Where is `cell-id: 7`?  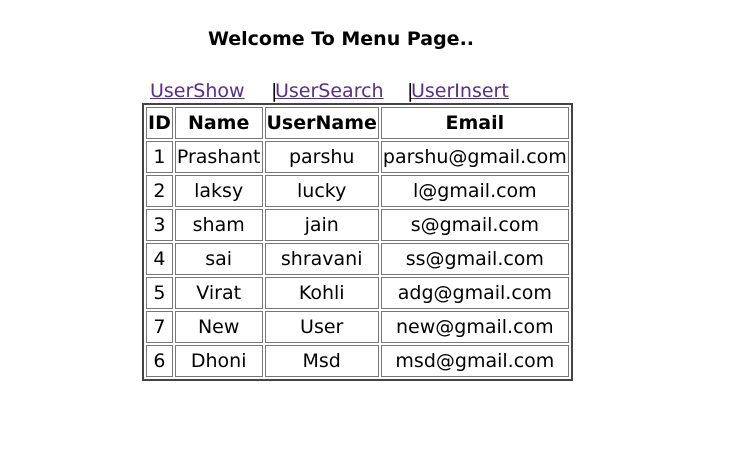
cell-id: 7 is located at coordinates (159, 327).